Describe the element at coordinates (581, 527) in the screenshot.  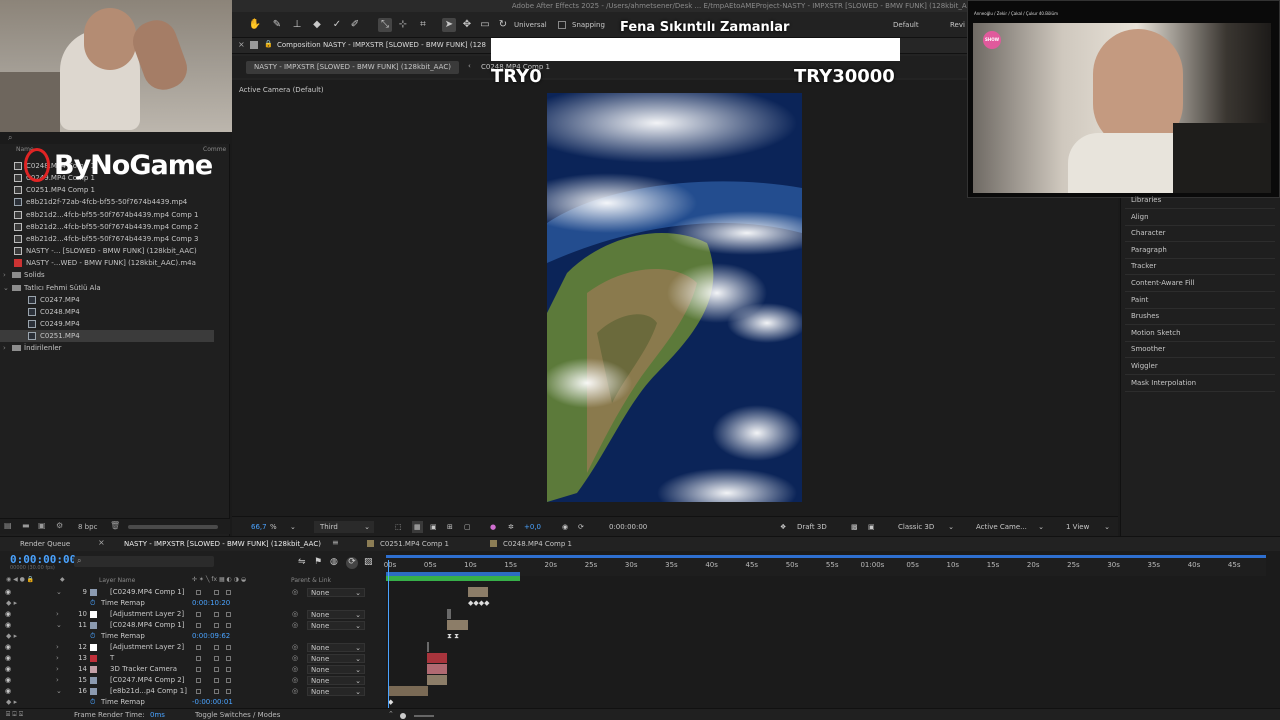
I see `show-snapshot-icon: ⟳` at that location.